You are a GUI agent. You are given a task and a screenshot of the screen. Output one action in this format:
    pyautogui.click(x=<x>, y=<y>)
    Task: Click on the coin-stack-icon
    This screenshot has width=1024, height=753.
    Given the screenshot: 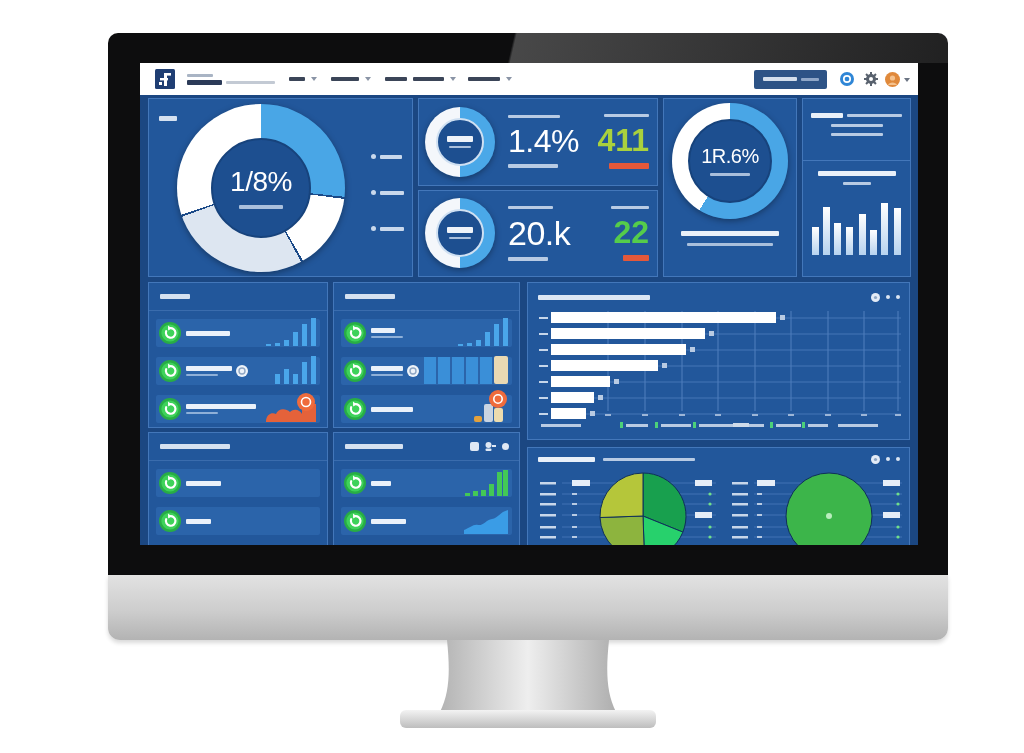 What is the action you would take?
    pyautogui.click(x=491, y=406)
    